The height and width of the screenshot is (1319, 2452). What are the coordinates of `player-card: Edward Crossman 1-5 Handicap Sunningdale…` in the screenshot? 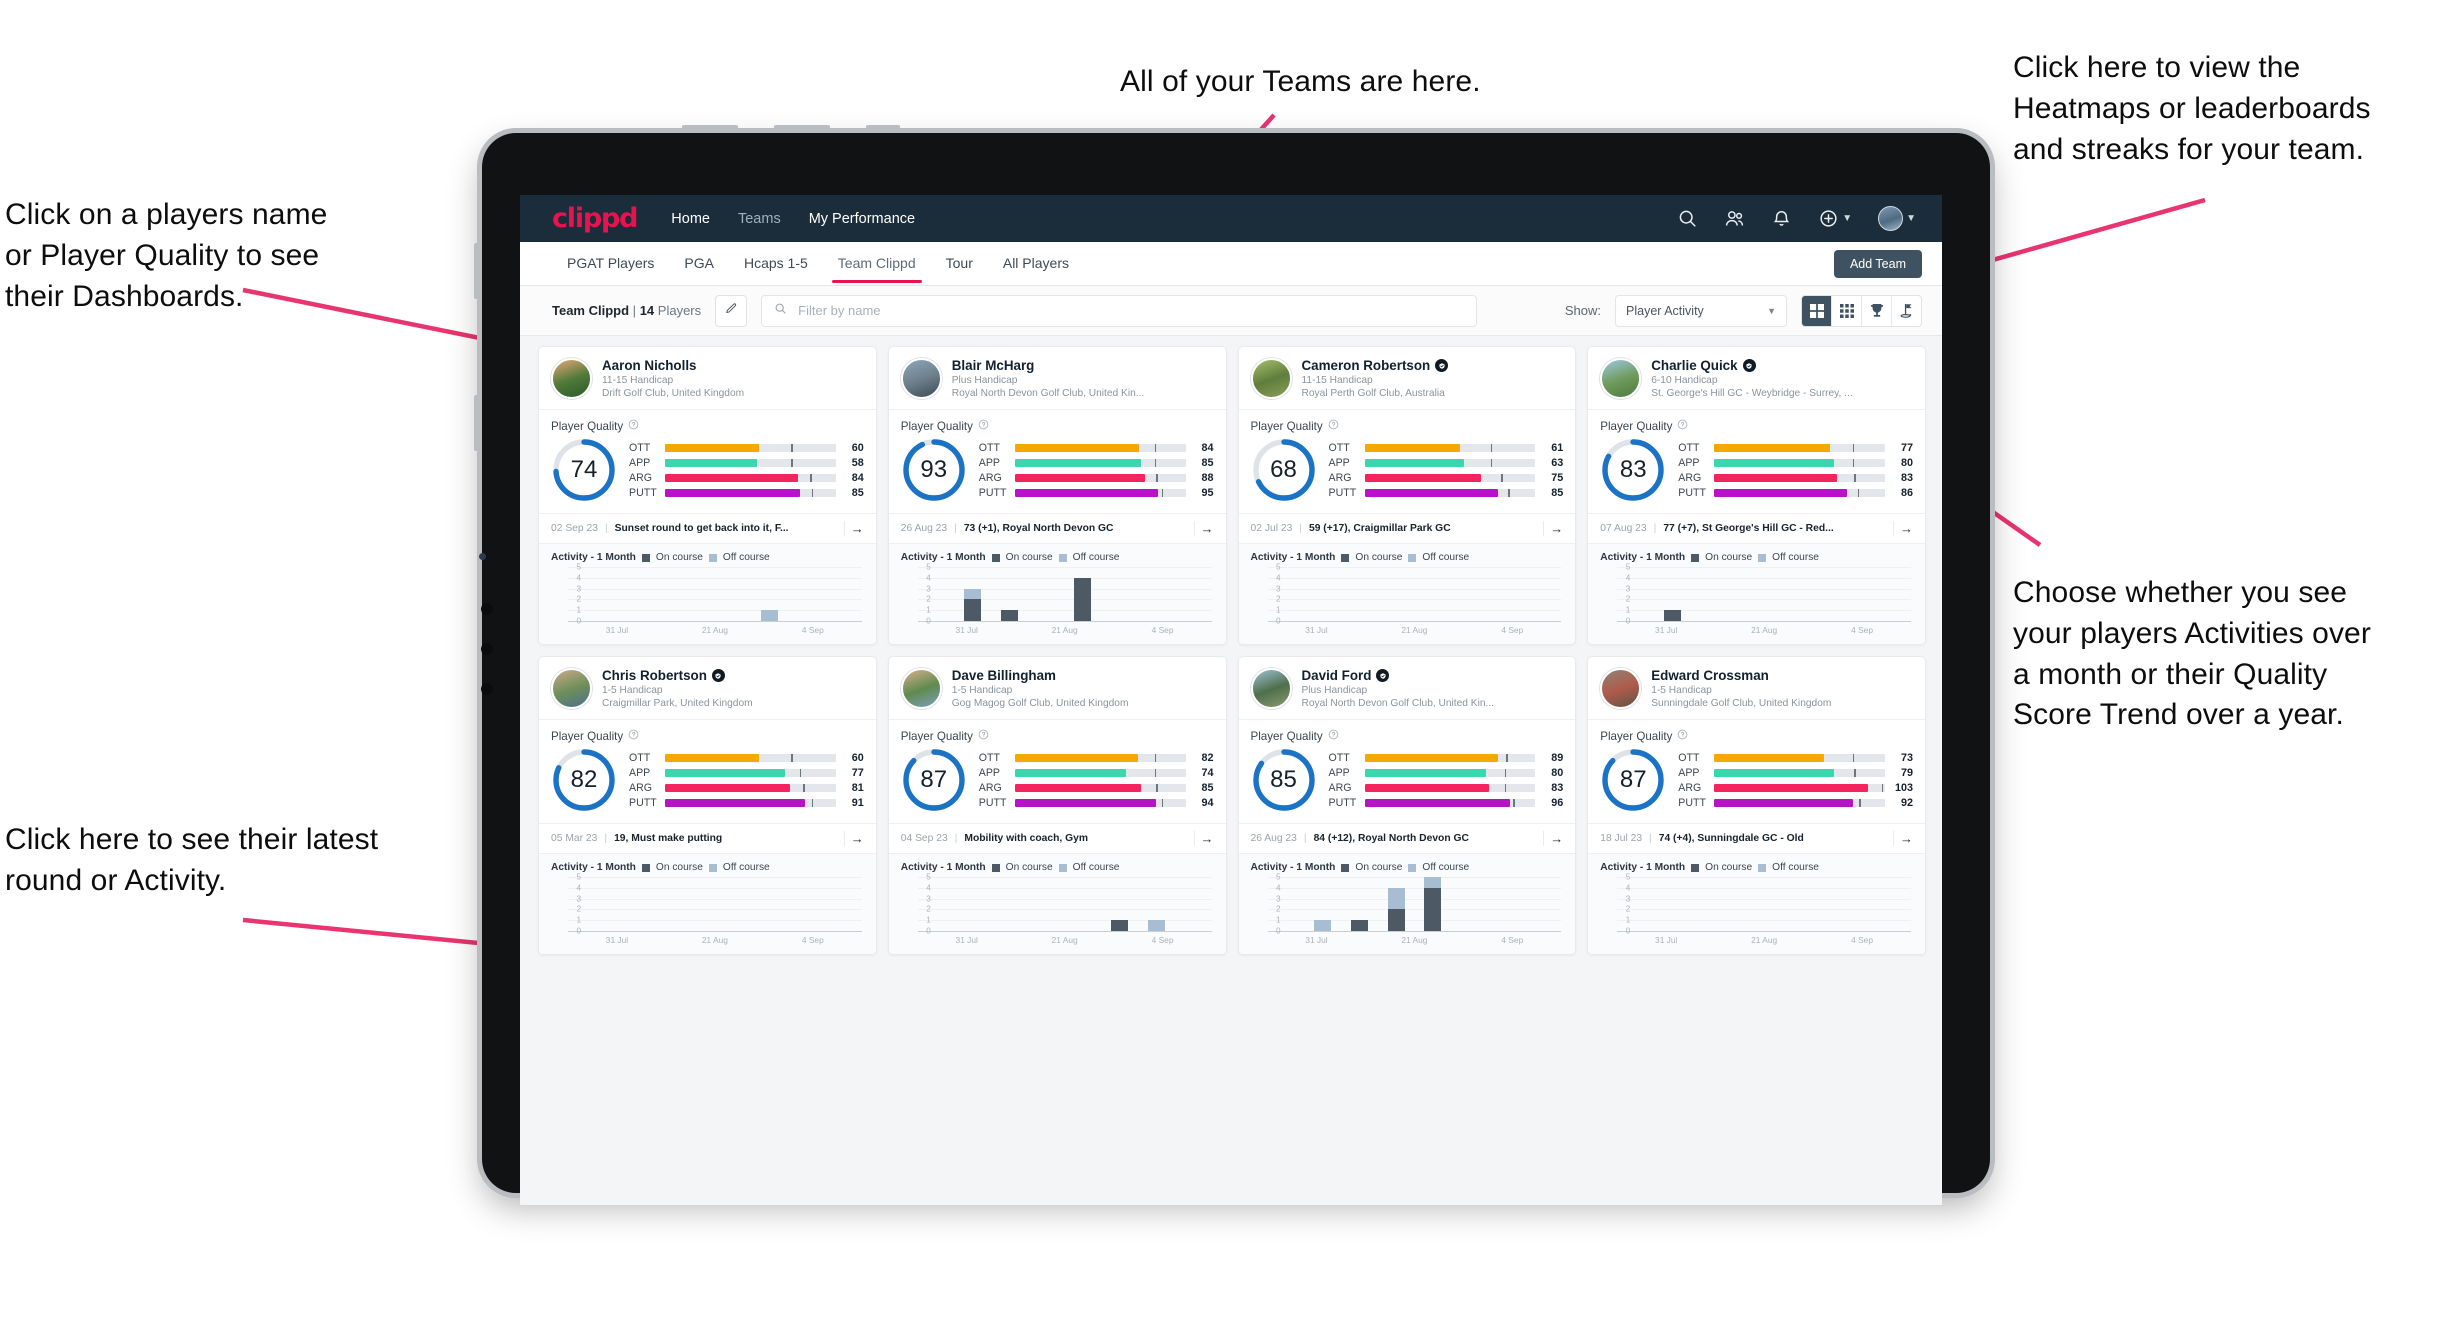 It's located at (1756, 805).